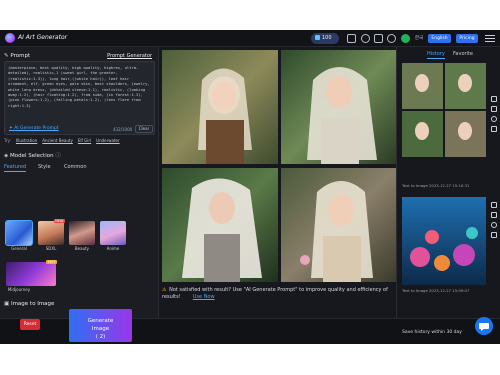 The width and height of the screenshot is (500, 375). I want to click on history-caption-1: Text to Image 2023-12-27 15:10:31, so click(436, 185).